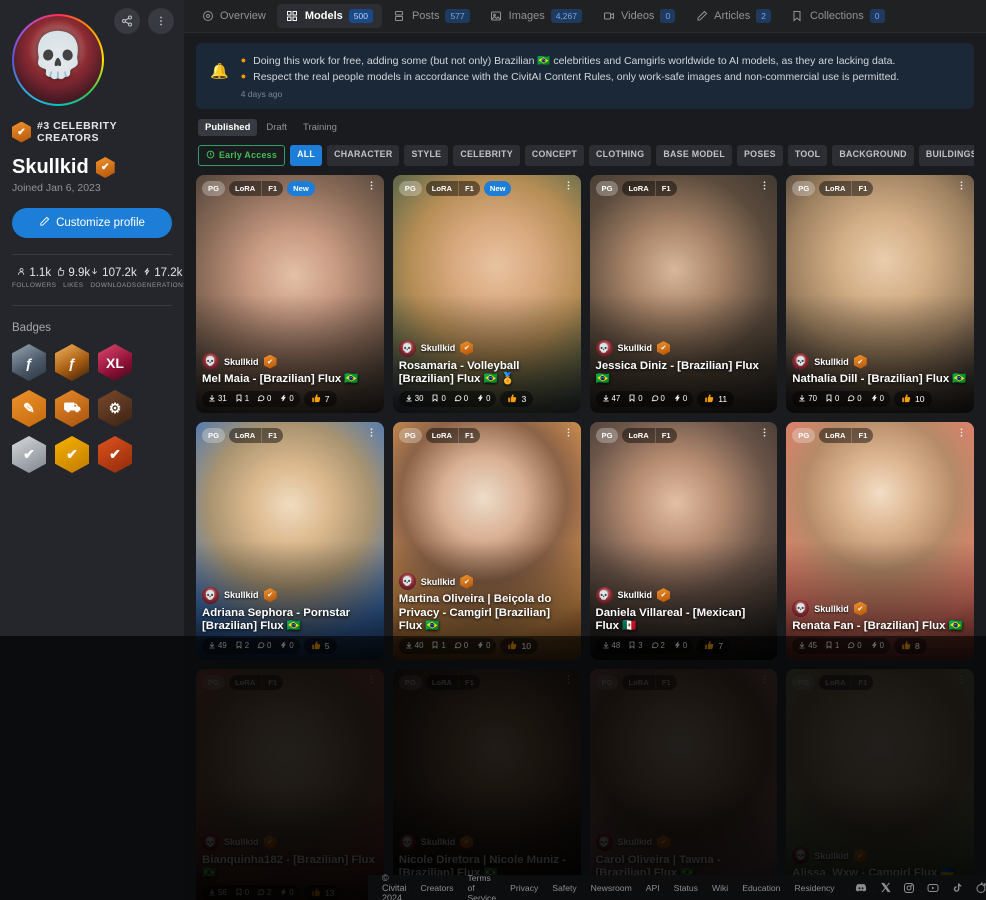 The height and width of the screenshot is (900, 986). Describe the element at coordinates (115, 454) in the screenshot. I see `badge-verified-bronze-icon: ✔` at that location.